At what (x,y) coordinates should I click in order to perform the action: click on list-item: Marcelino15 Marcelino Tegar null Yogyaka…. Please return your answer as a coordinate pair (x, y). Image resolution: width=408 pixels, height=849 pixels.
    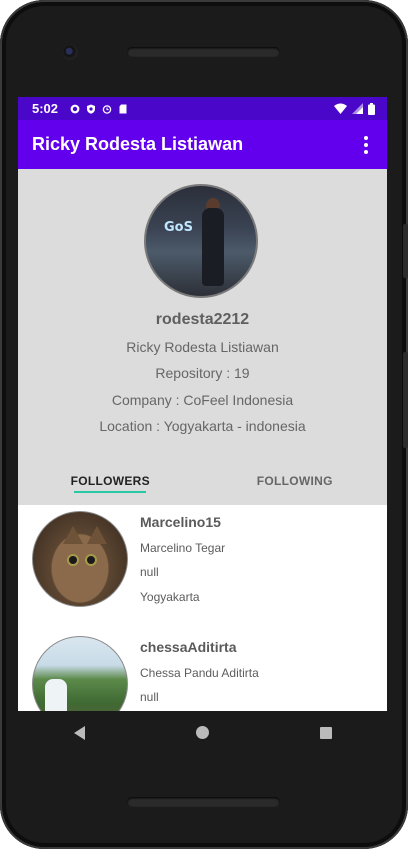
    Looking at the image, I should click on (202, 567).